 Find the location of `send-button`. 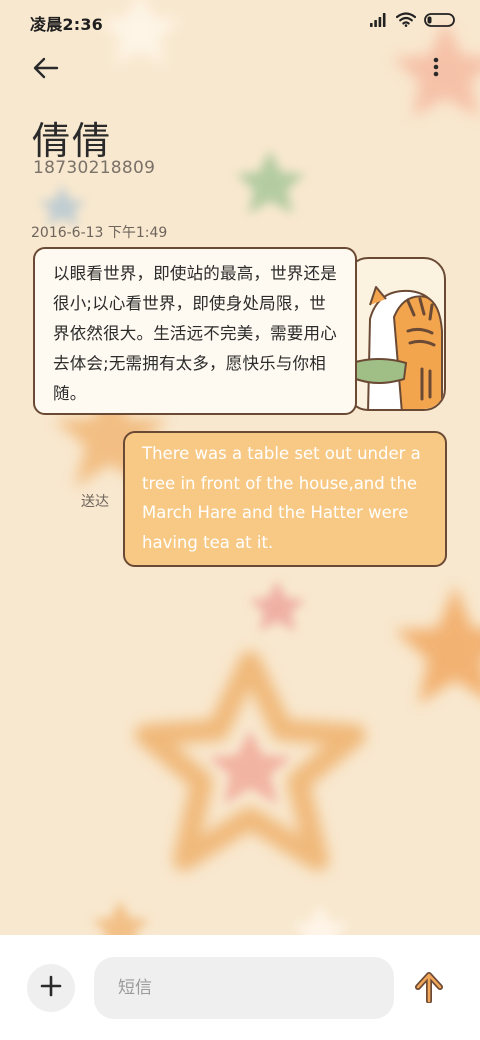

send-button is located at coordinates (429, 989).